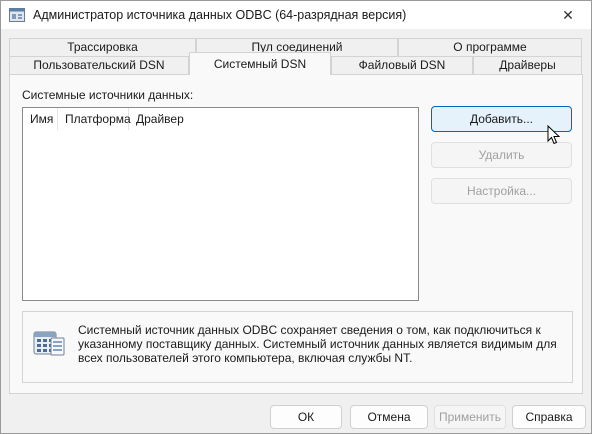  I want to click on column-header-name: Имя, so click(40, 119).